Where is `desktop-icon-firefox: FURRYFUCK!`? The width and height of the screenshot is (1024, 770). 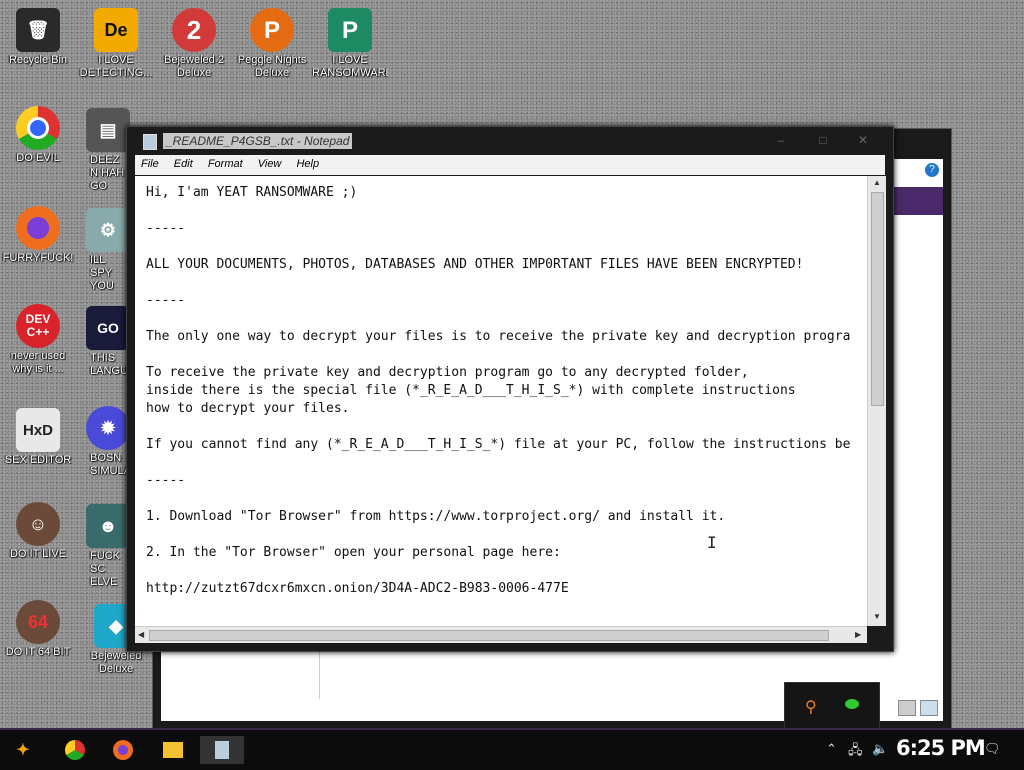 desktop-icon-firefox: FURRYFUCK! is located at coordinates (38, 235).